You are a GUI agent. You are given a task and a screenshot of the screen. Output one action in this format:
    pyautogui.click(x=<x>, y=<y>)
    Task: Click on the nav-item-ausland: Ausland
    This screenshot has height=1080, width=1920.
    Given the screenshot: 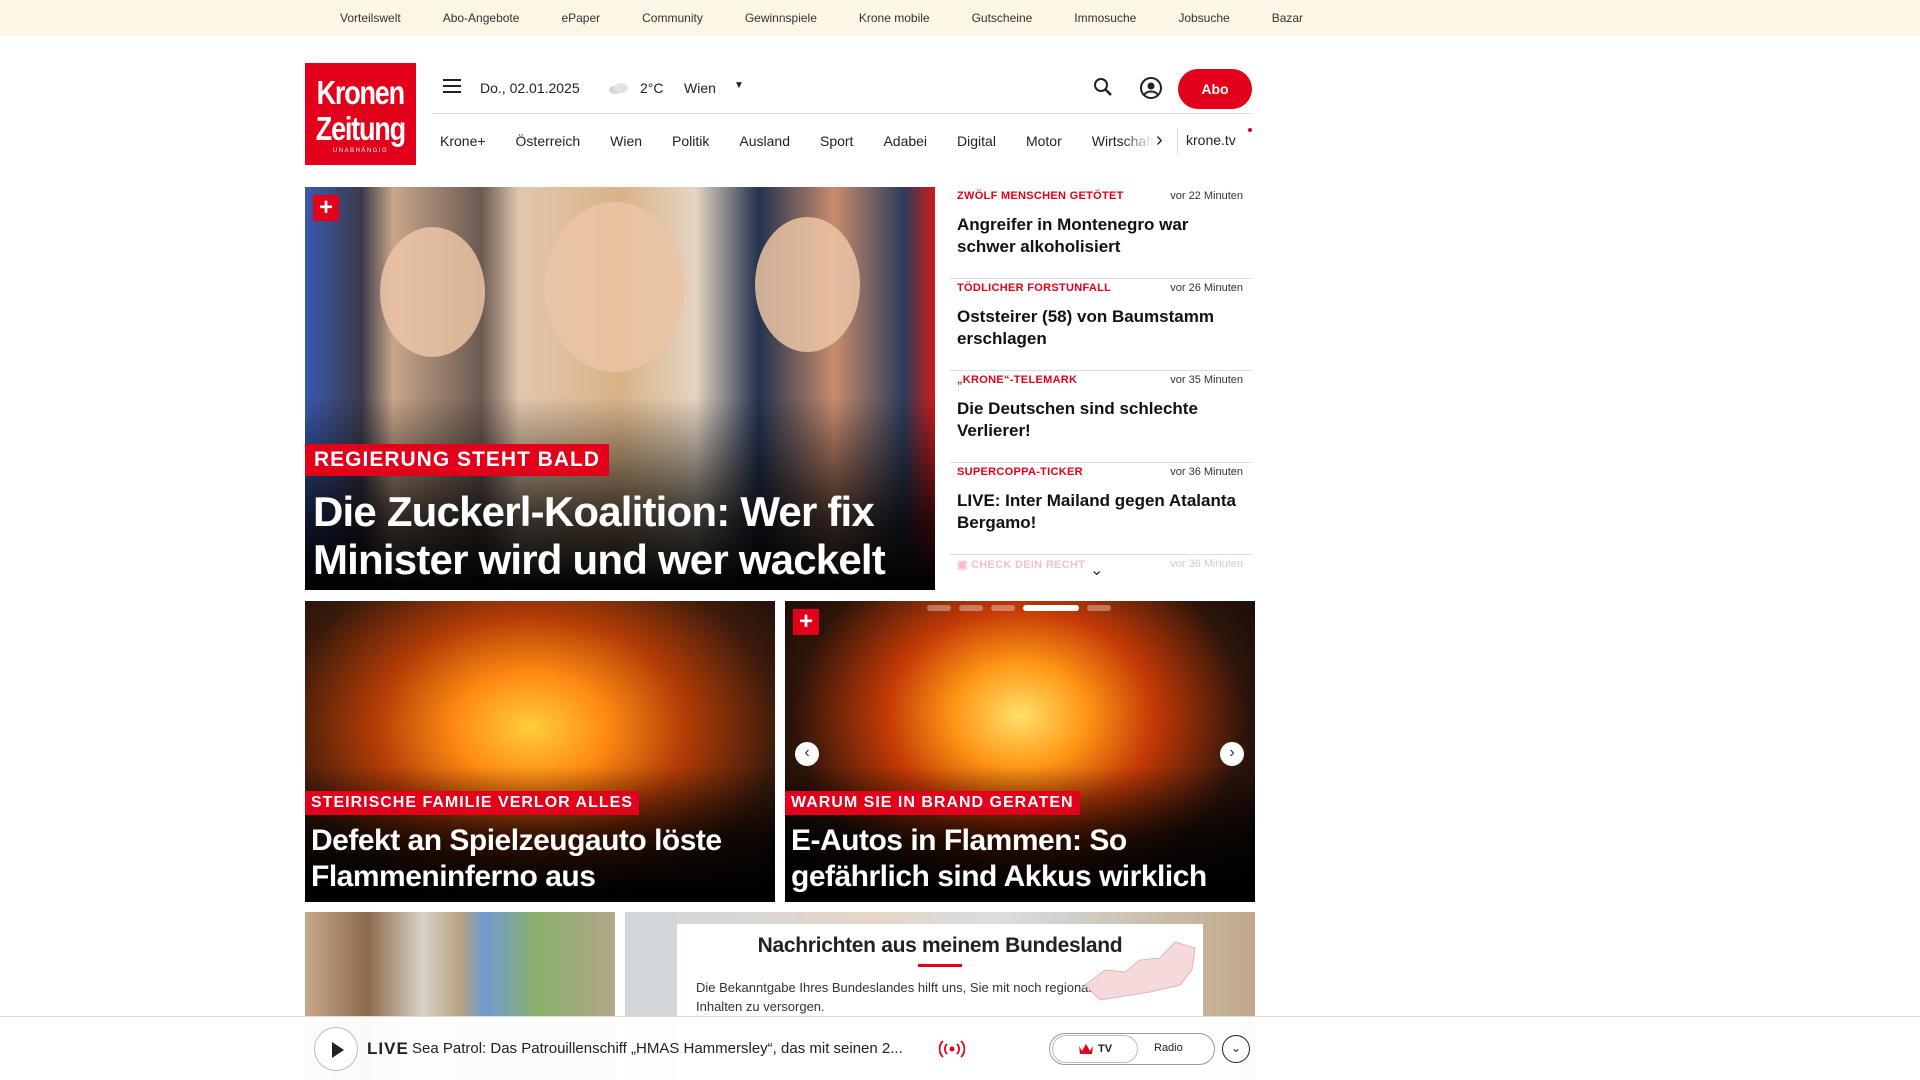 What is the action you would take?
    pyautogui.click(x=764, y=141)
    